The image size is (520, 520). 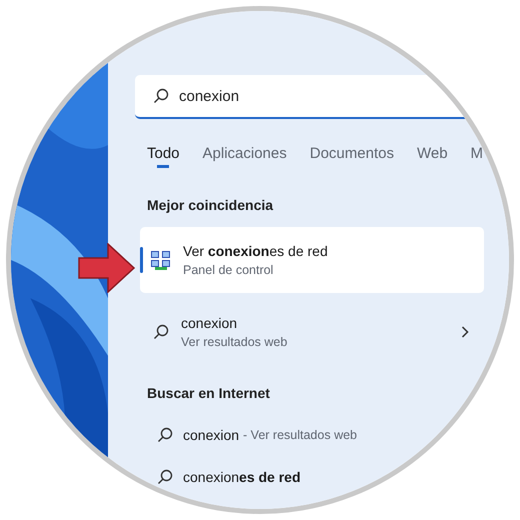 I want to click on arrow-annotation, so click(x=107, y=268).